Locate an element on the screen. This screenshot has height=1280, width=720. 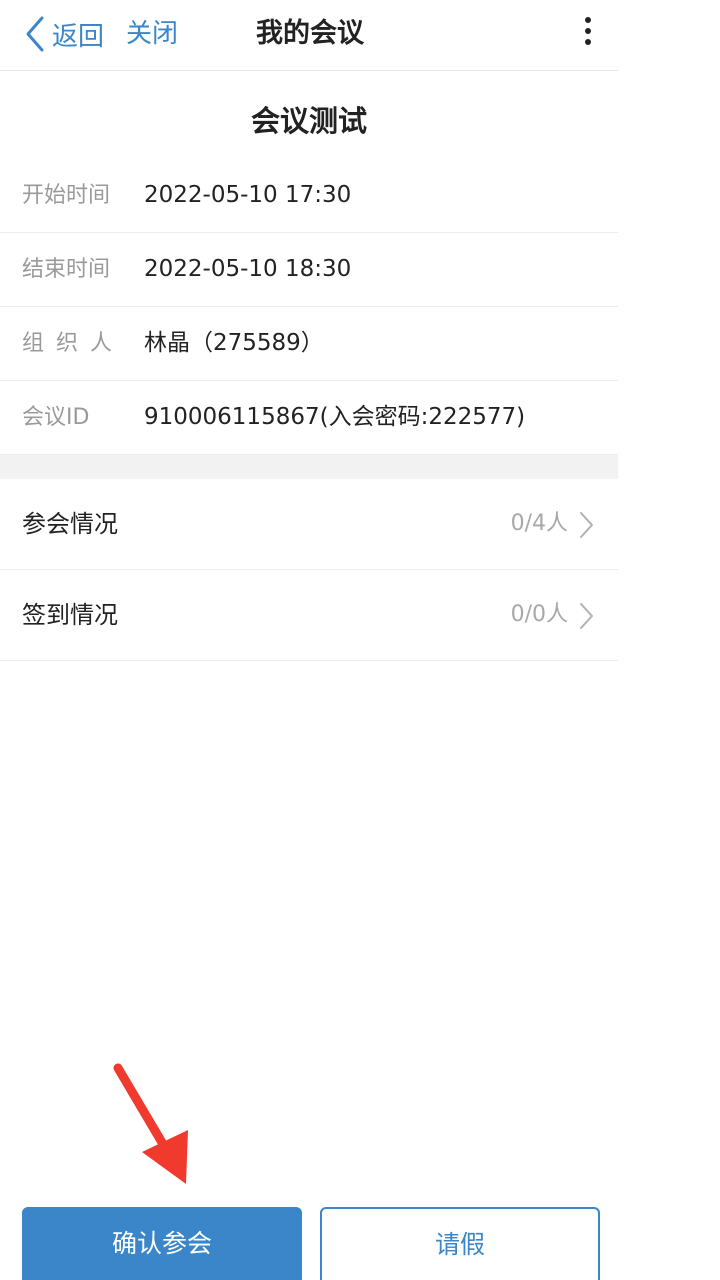
page-title: 我的会议 is located at coordinates (310, 33).